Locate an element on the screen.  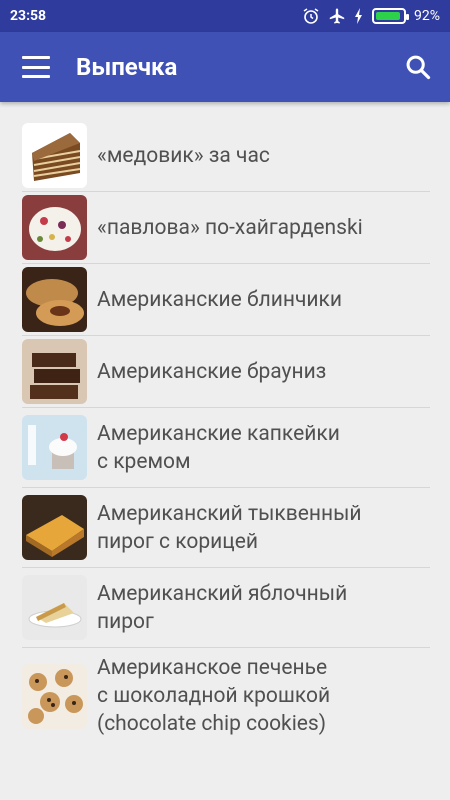
recipe-item: Американские брауниз is located at coordinates (226, 372).